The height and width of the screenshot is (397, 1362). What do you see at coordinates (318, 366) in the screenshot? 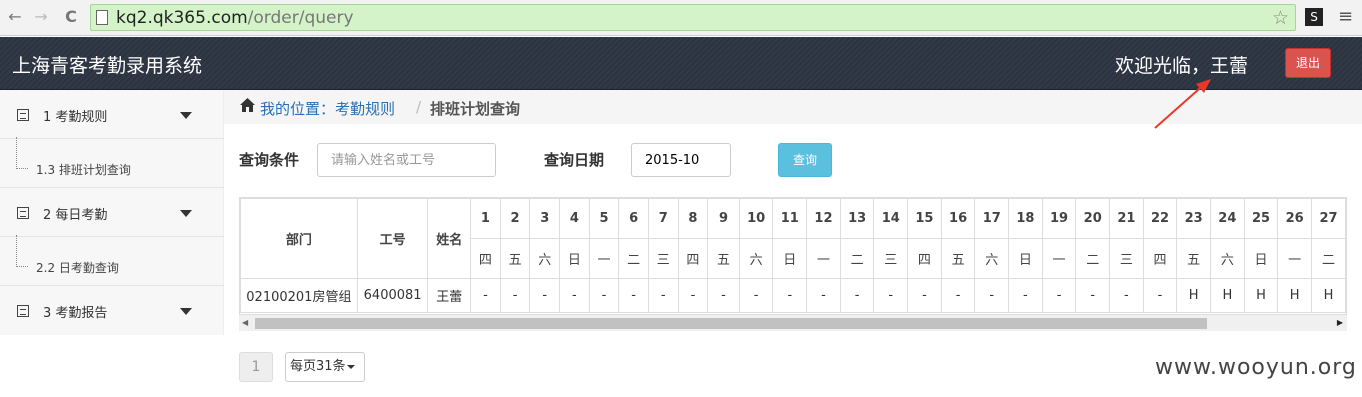
I see `per-page-label: 每页31条` at bounding box center [318, 366].